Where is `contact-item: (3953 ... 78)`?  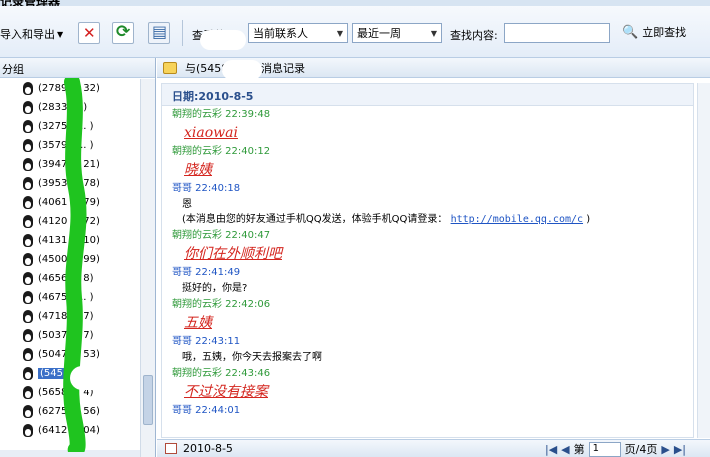 contact-item: (3953 ... 78) is located at coordinates (70, 183).